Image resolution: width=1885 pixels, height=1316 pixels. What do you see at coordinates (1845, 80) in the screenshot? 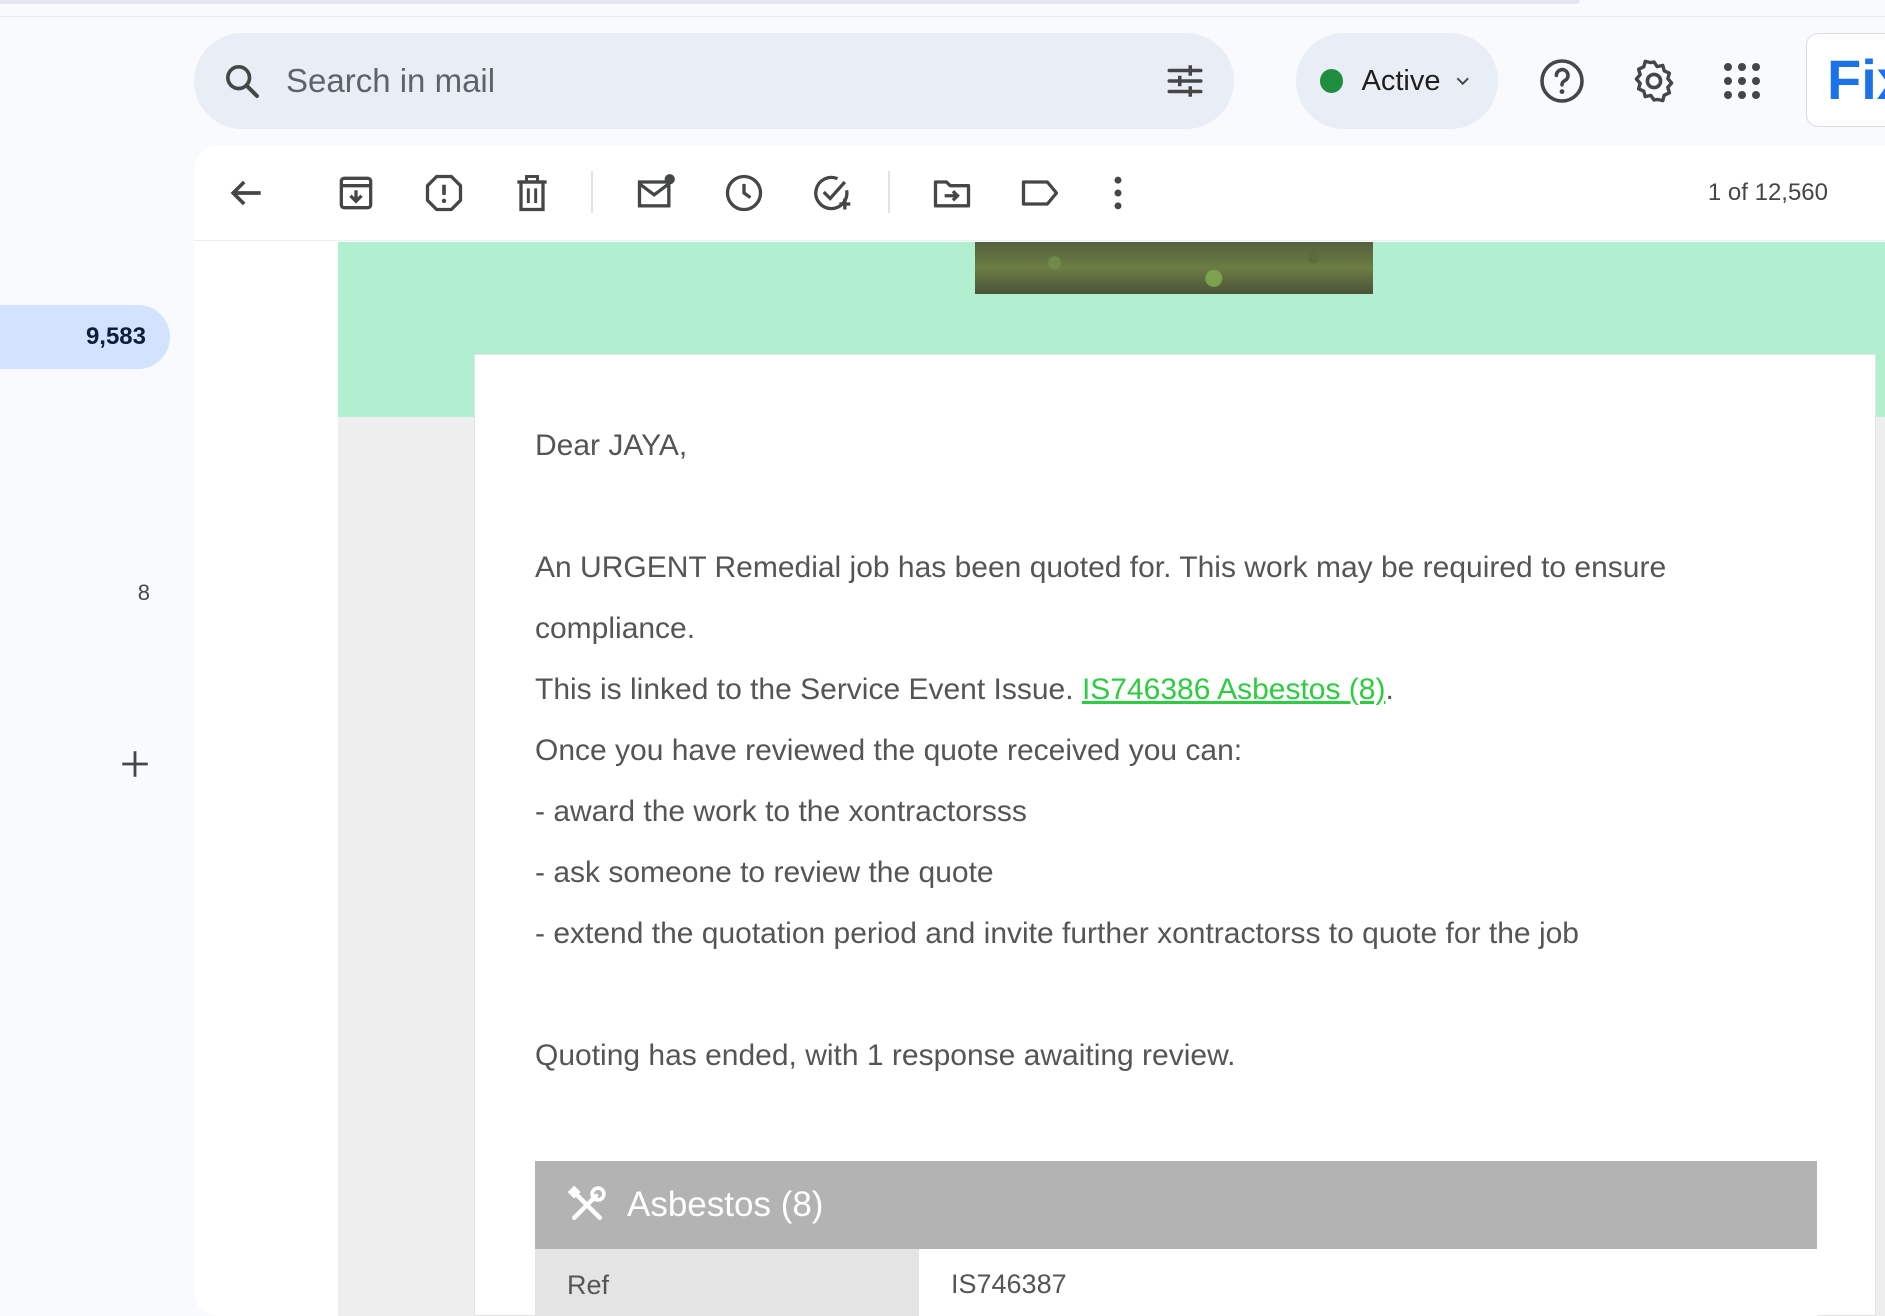
I see `account-brand-logo: Fix` at bounding box center [1845, 80].